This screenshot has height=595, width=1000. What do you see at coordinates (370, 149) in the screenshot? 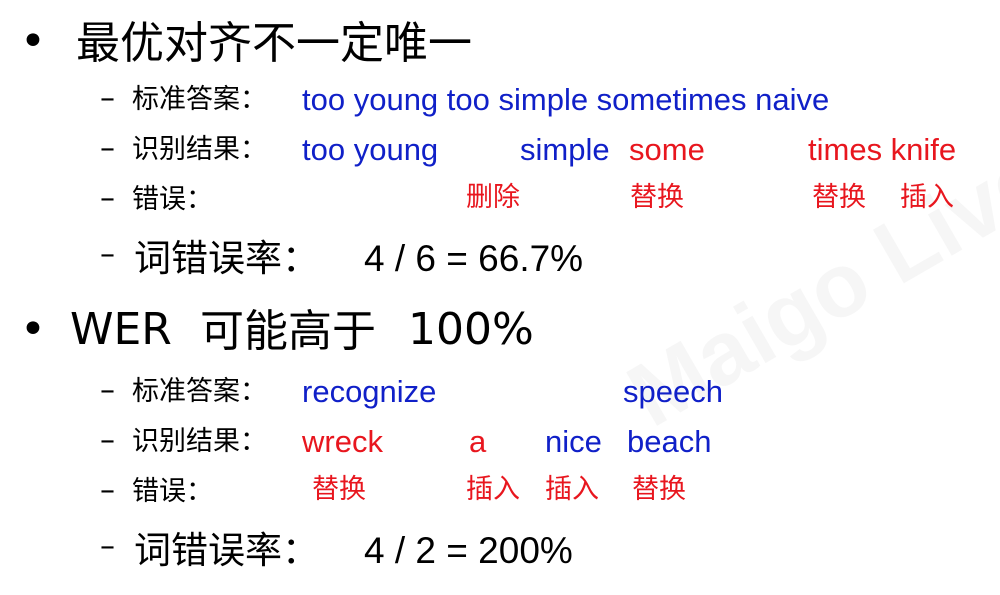
I see `hypothesis-word: too young` at bounding box center [370, 149].